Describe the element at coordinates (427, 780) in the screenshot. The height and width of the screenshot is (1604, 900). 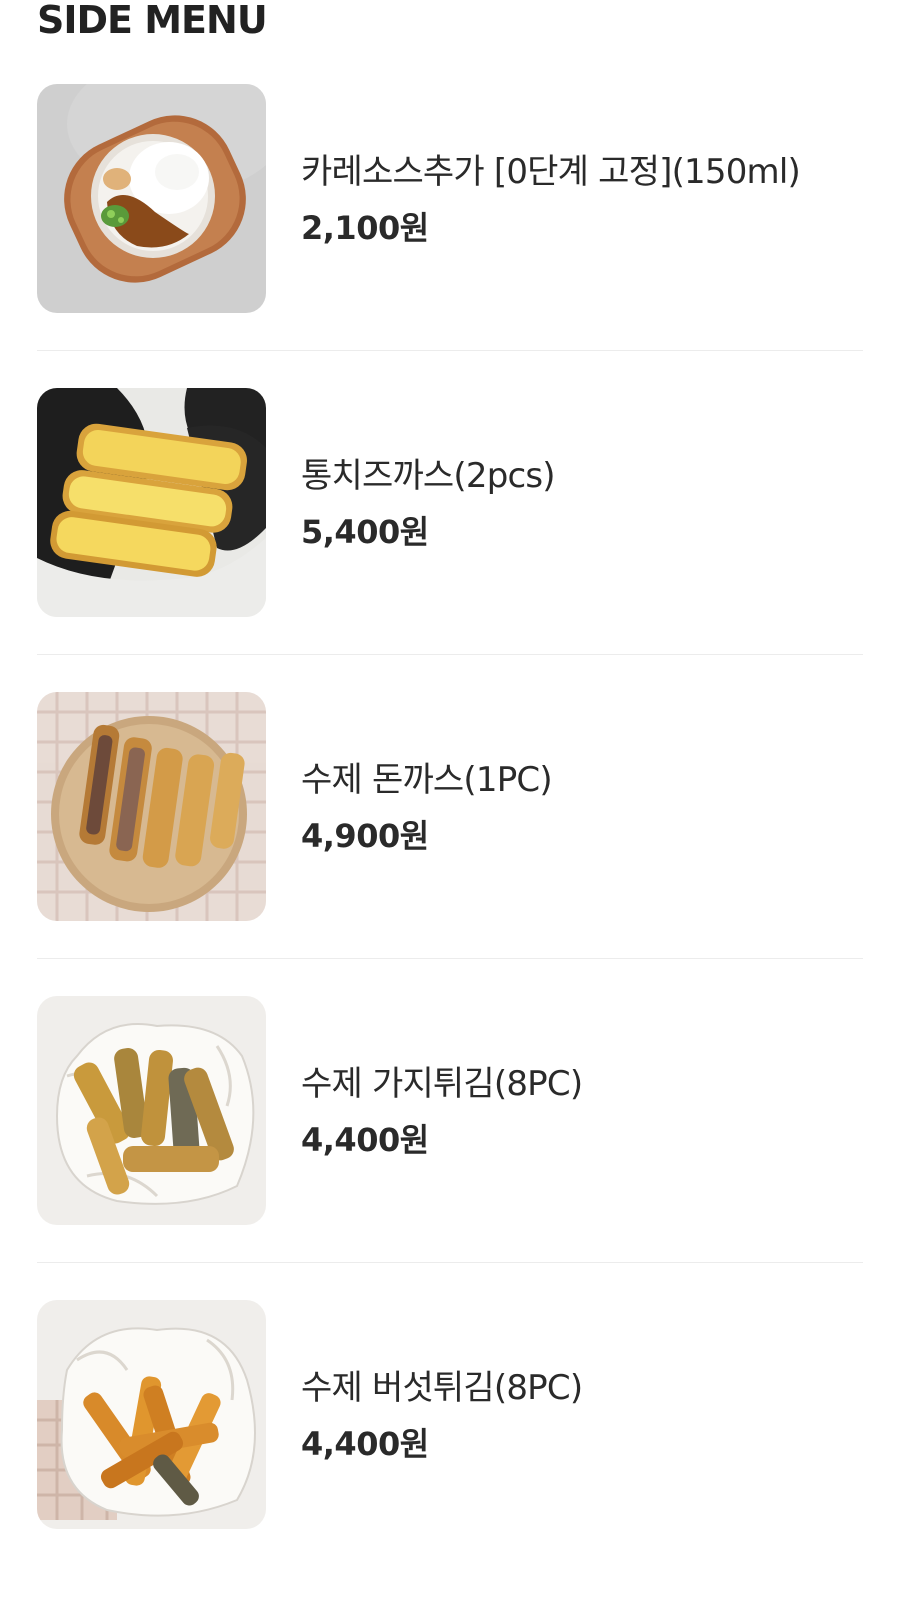
I see `item-name: 수제 돈까스(1PC)` at that location.